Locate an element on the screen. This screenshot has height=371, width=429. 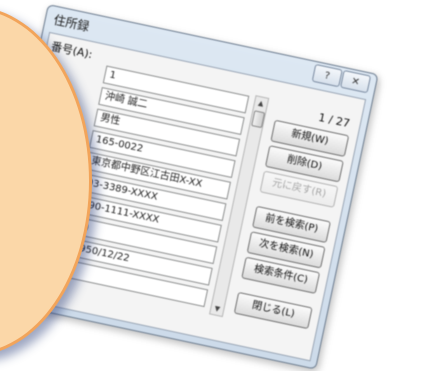
window-title: 住所録 is located at coordinates (71, 23).